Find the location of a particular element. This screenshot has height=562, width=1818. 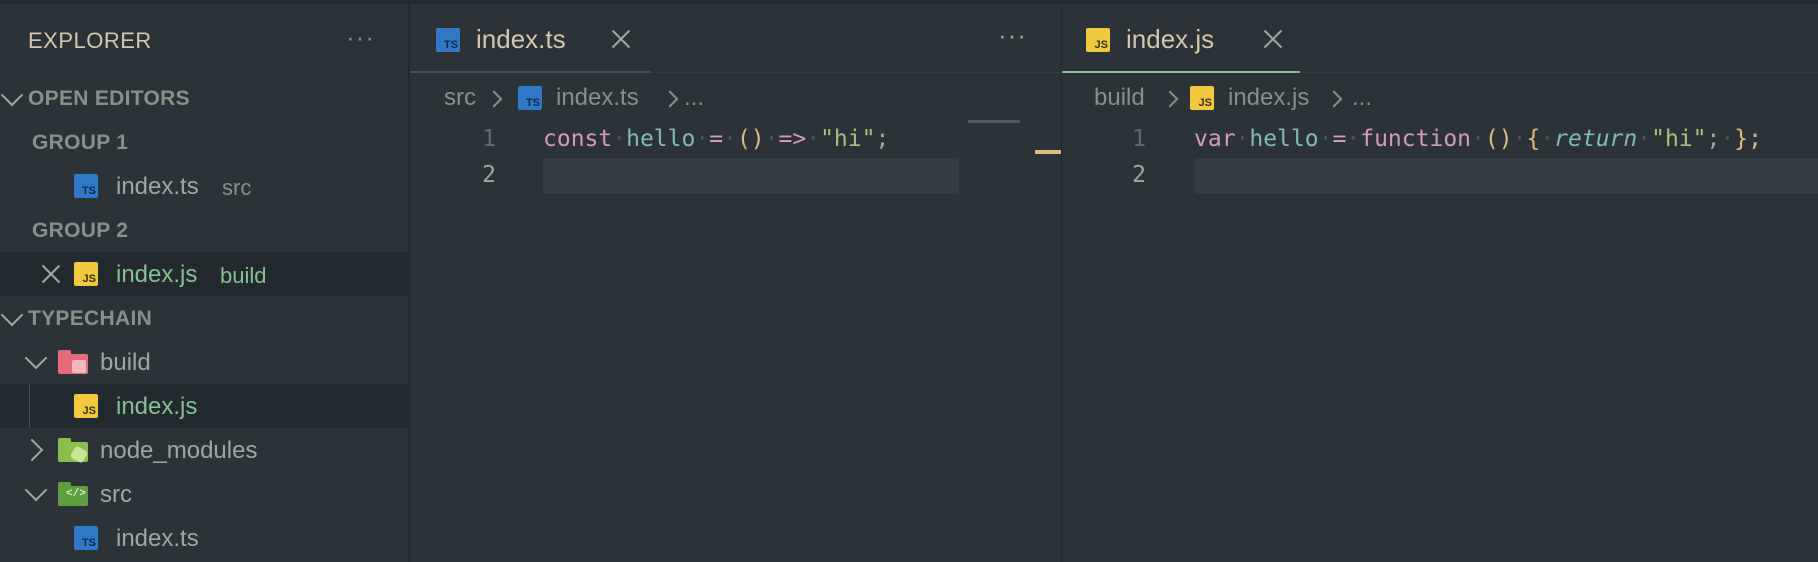

open-editor-item-index-ts: TS index.ts src is located at coordinates (204, 186).